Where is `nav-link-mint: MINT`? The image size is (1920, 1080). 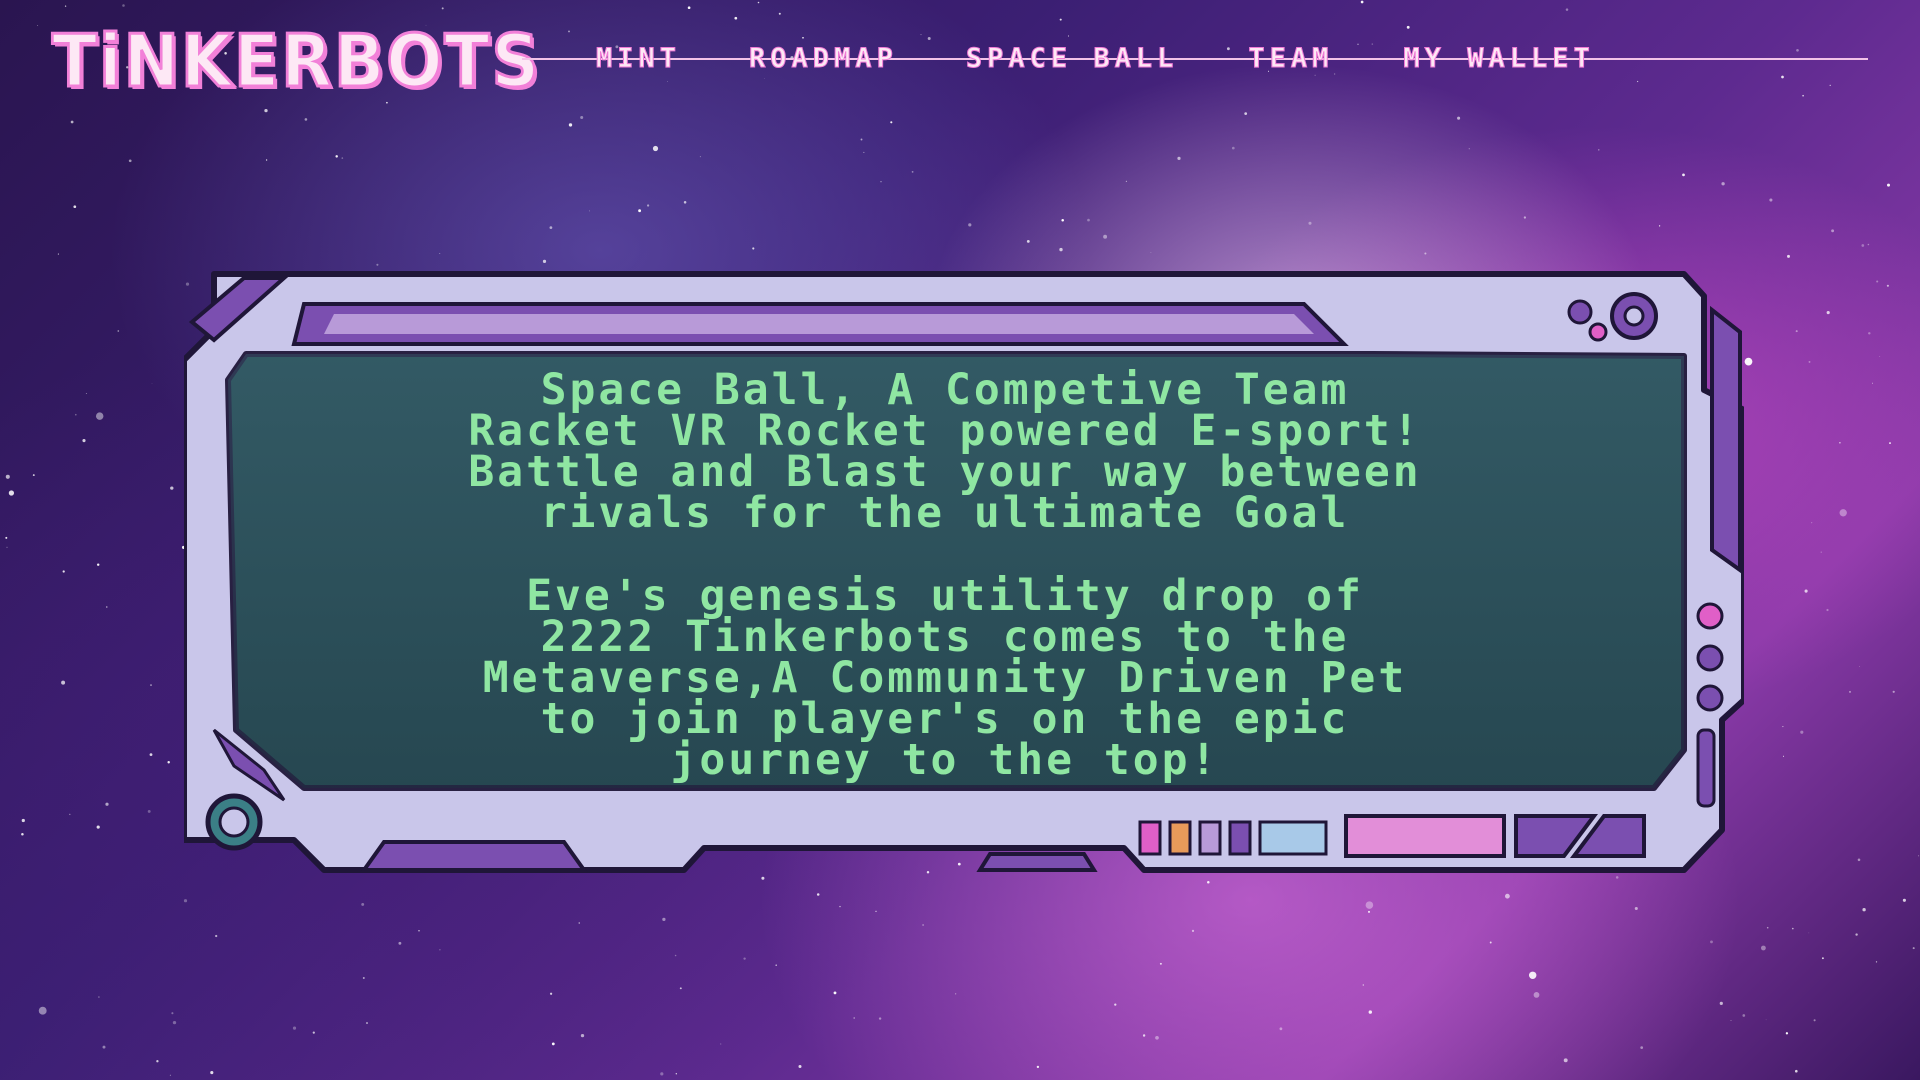 nav-link-mint: MINT is located at coordinates (638, 58).